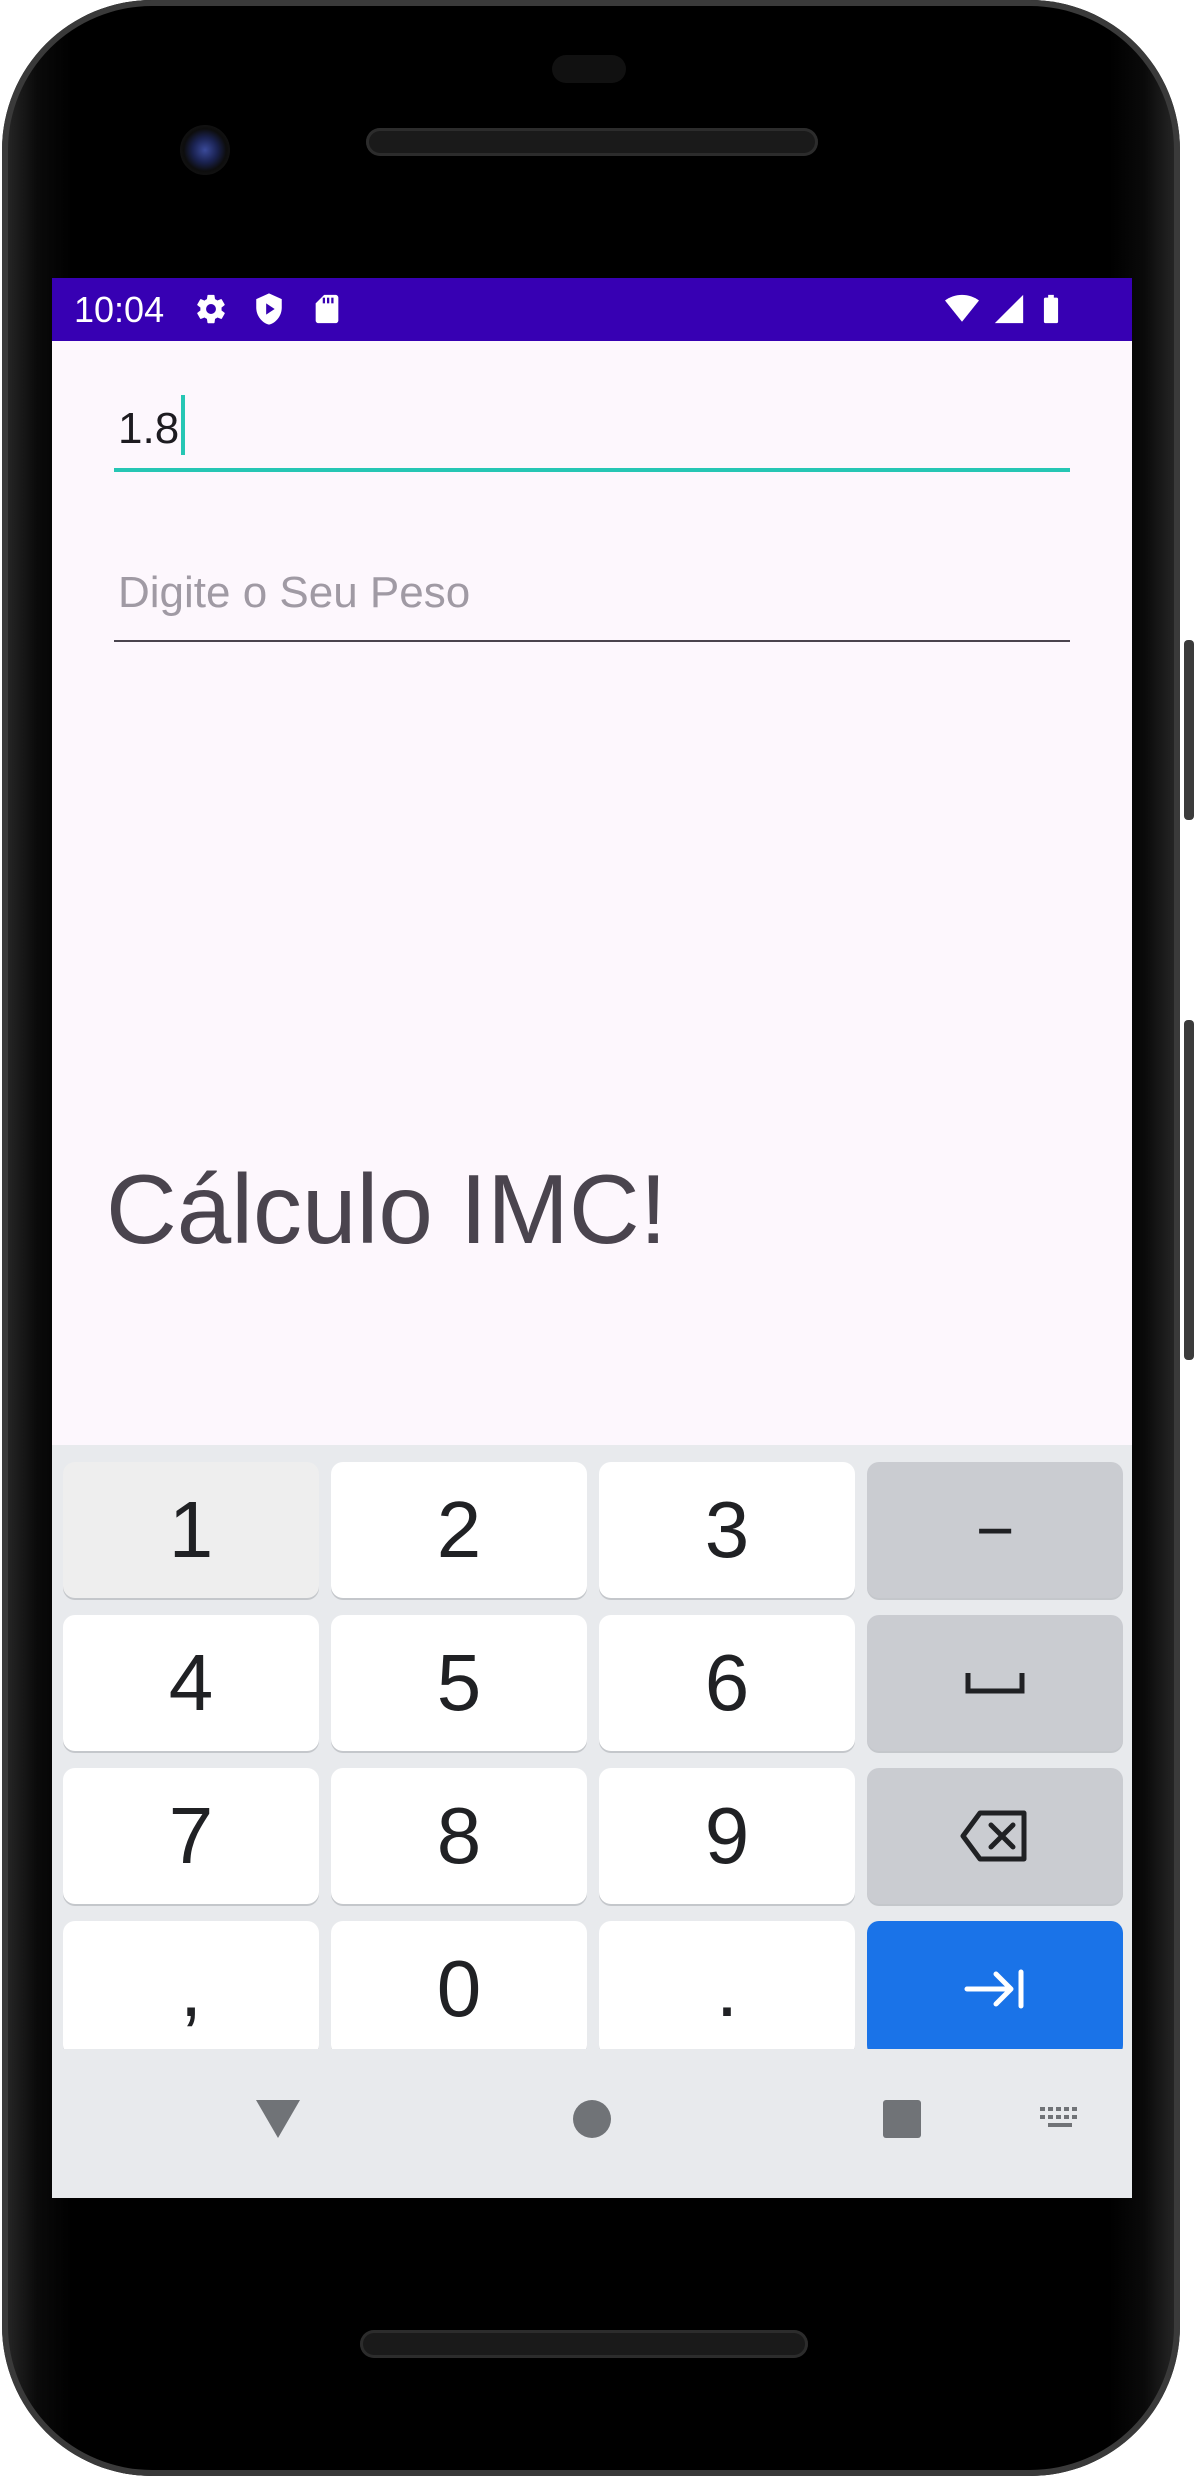 The width and height of the screenshot is (1194, 2480). I want to click on key-3-label: 3, so click(727, 1529).